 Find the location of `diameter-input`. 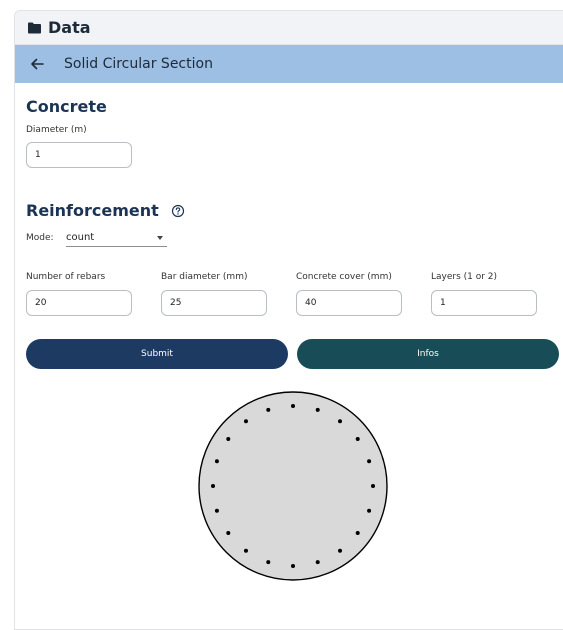

diameter-input is located at coordinates (79, 155).